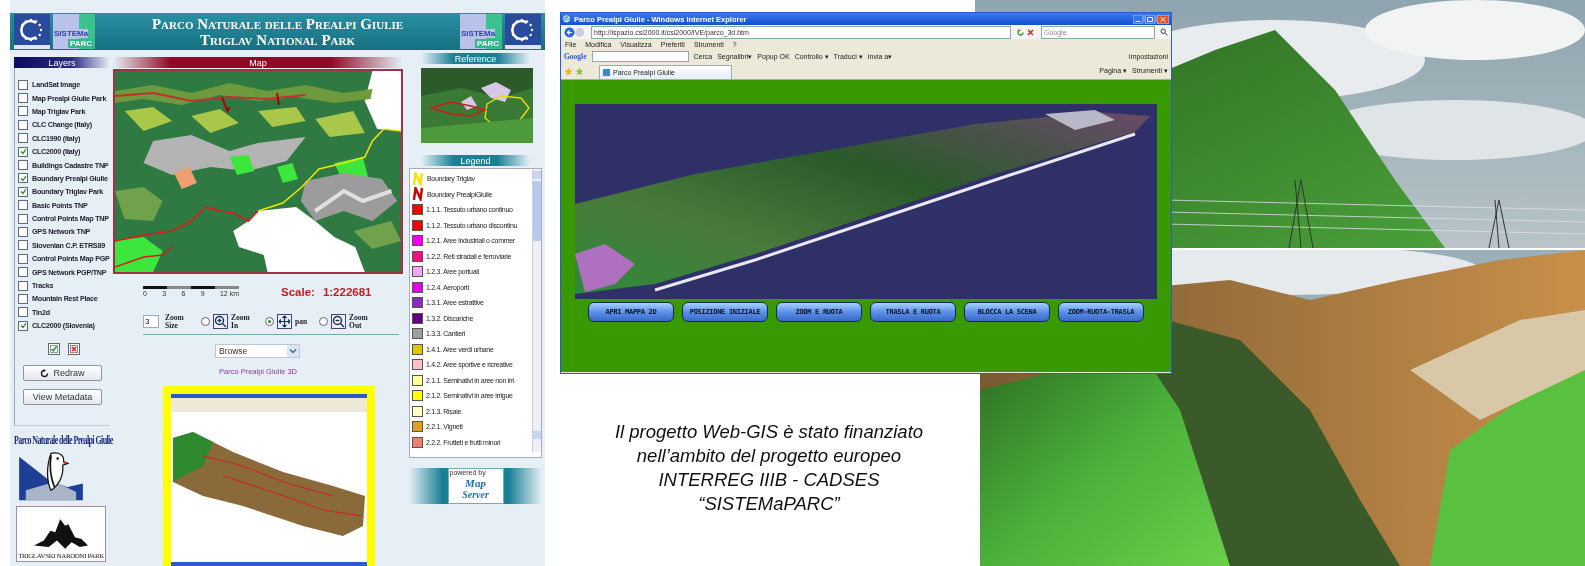  What do you see at coordinates (475, 58) in the screenshot?
I see `reference-header: Reference` at bounding box center [475, 58].